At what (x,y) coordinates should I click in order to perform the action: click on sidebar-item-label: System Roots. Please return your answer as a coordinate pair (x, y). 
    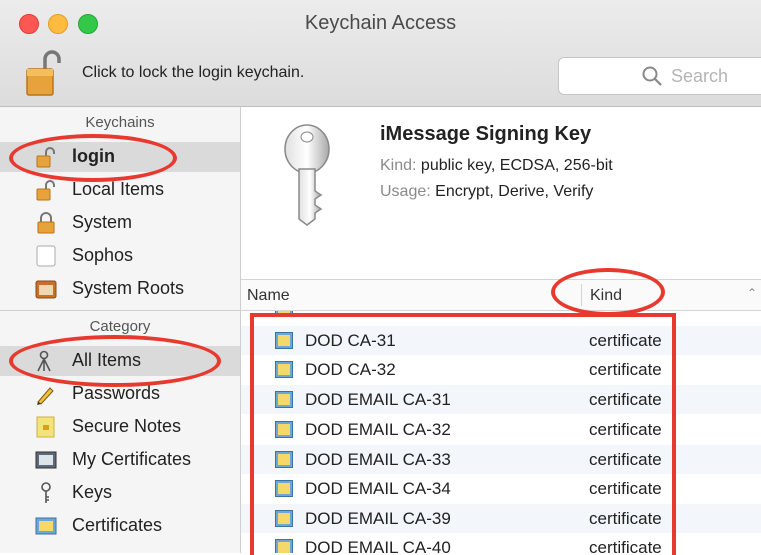
    Looking at the image, I should click on (128, 288).